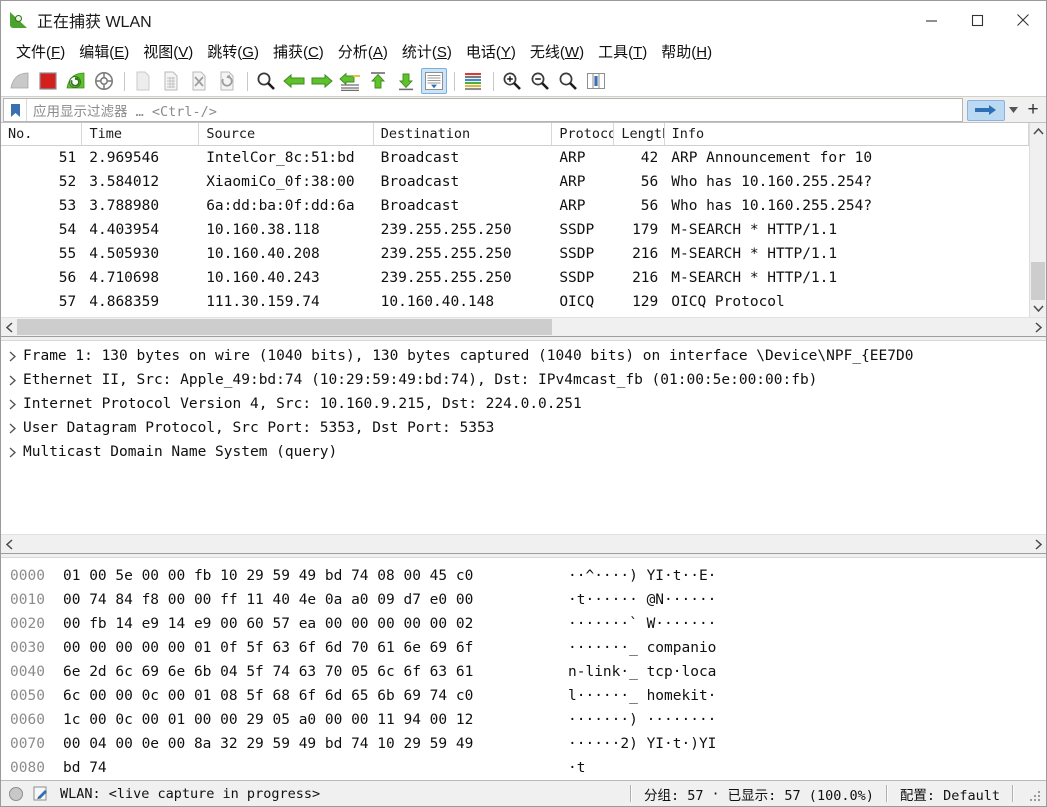 The width and height of the screenshot is (1047, 807). Describe the element at coordinates (104, 81) in the screenshot. I see `capture-options-icon` at that location.